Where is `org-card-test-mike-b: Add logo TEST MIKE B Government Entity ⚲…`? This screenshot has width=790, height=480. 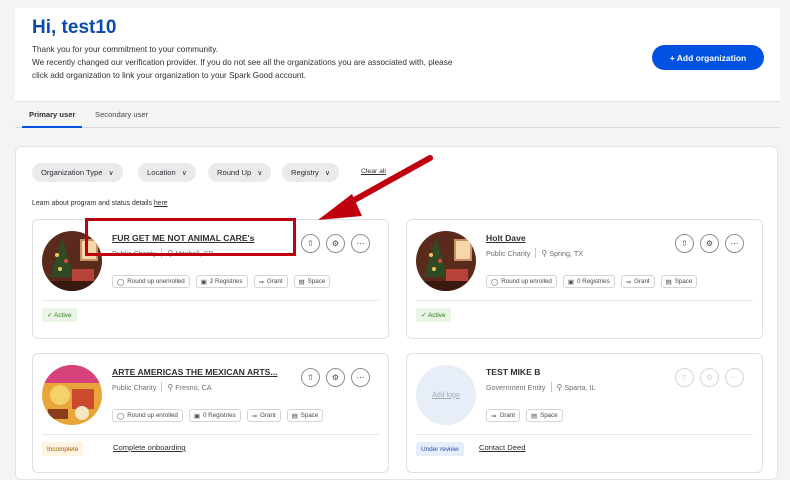 org-card-test-mike-b: Add logo TEST MIKE B Government Entity ⚲… is located at coordinates (584, 413).